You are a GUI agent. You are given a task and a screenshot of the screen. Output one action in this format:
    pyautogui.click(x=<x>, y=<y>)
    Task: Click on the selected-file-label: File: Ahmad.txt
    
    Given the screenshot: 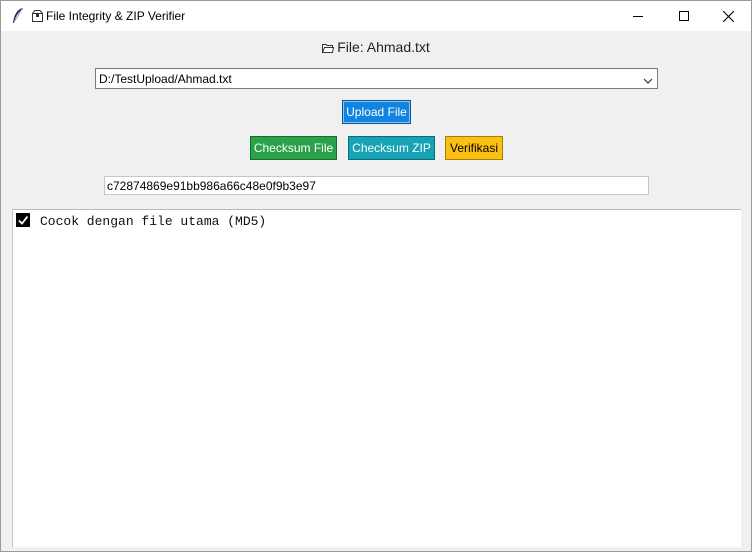 What is the action you would take?
    pyautogui.click(x=376, y=47)
    